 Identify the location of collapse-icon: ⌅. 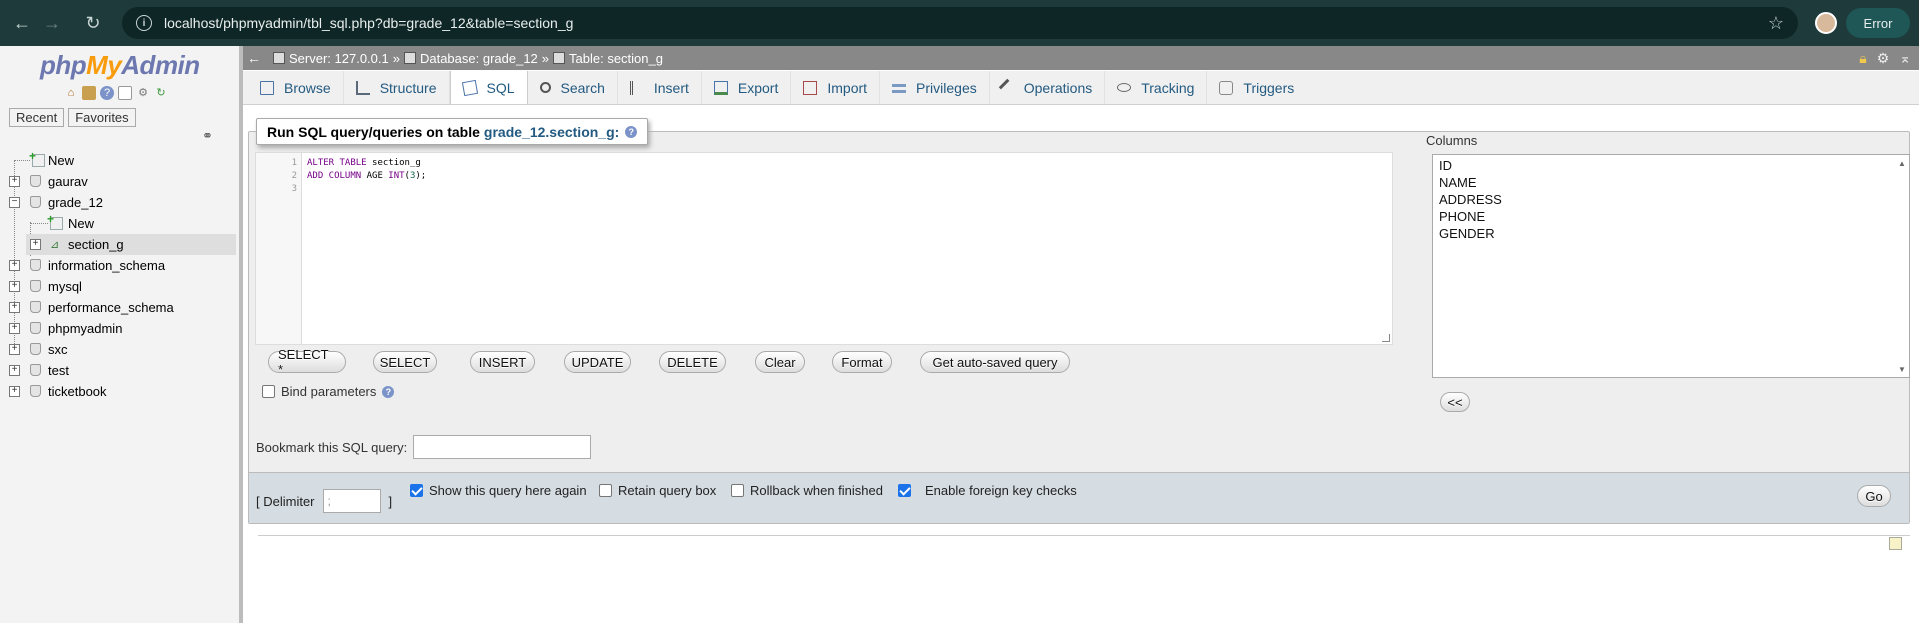
(1905, 58).